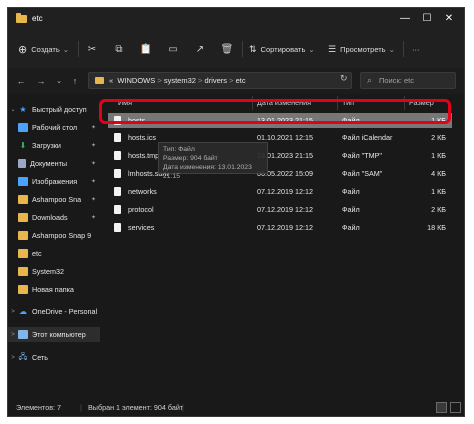 This screenshot has height=424, width=474. I want to click on file-size: 2 КБ, so click(438, 209).